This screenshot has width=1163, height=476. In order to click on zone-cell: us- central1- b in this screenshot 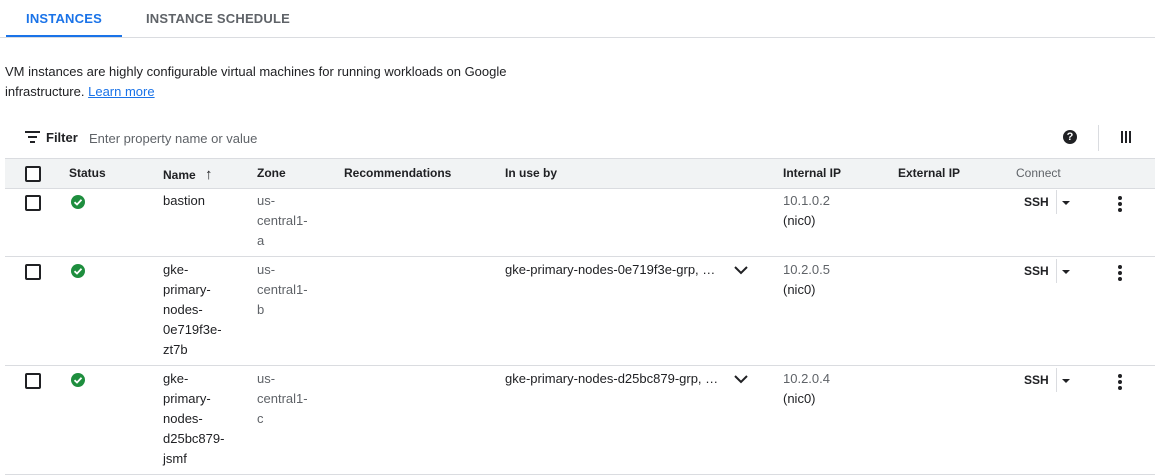, I will do `click(287, 290)`.